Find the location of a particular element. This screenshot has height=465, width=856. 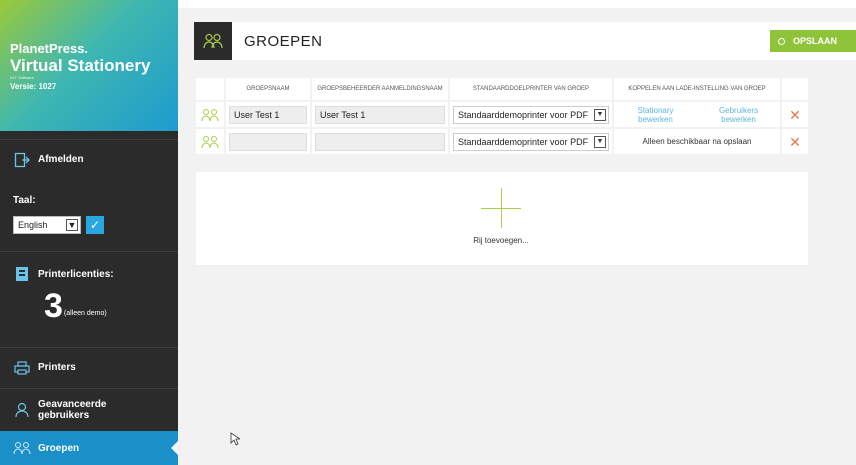

logout-label: Afmelden is located at coordinates (61, 159).